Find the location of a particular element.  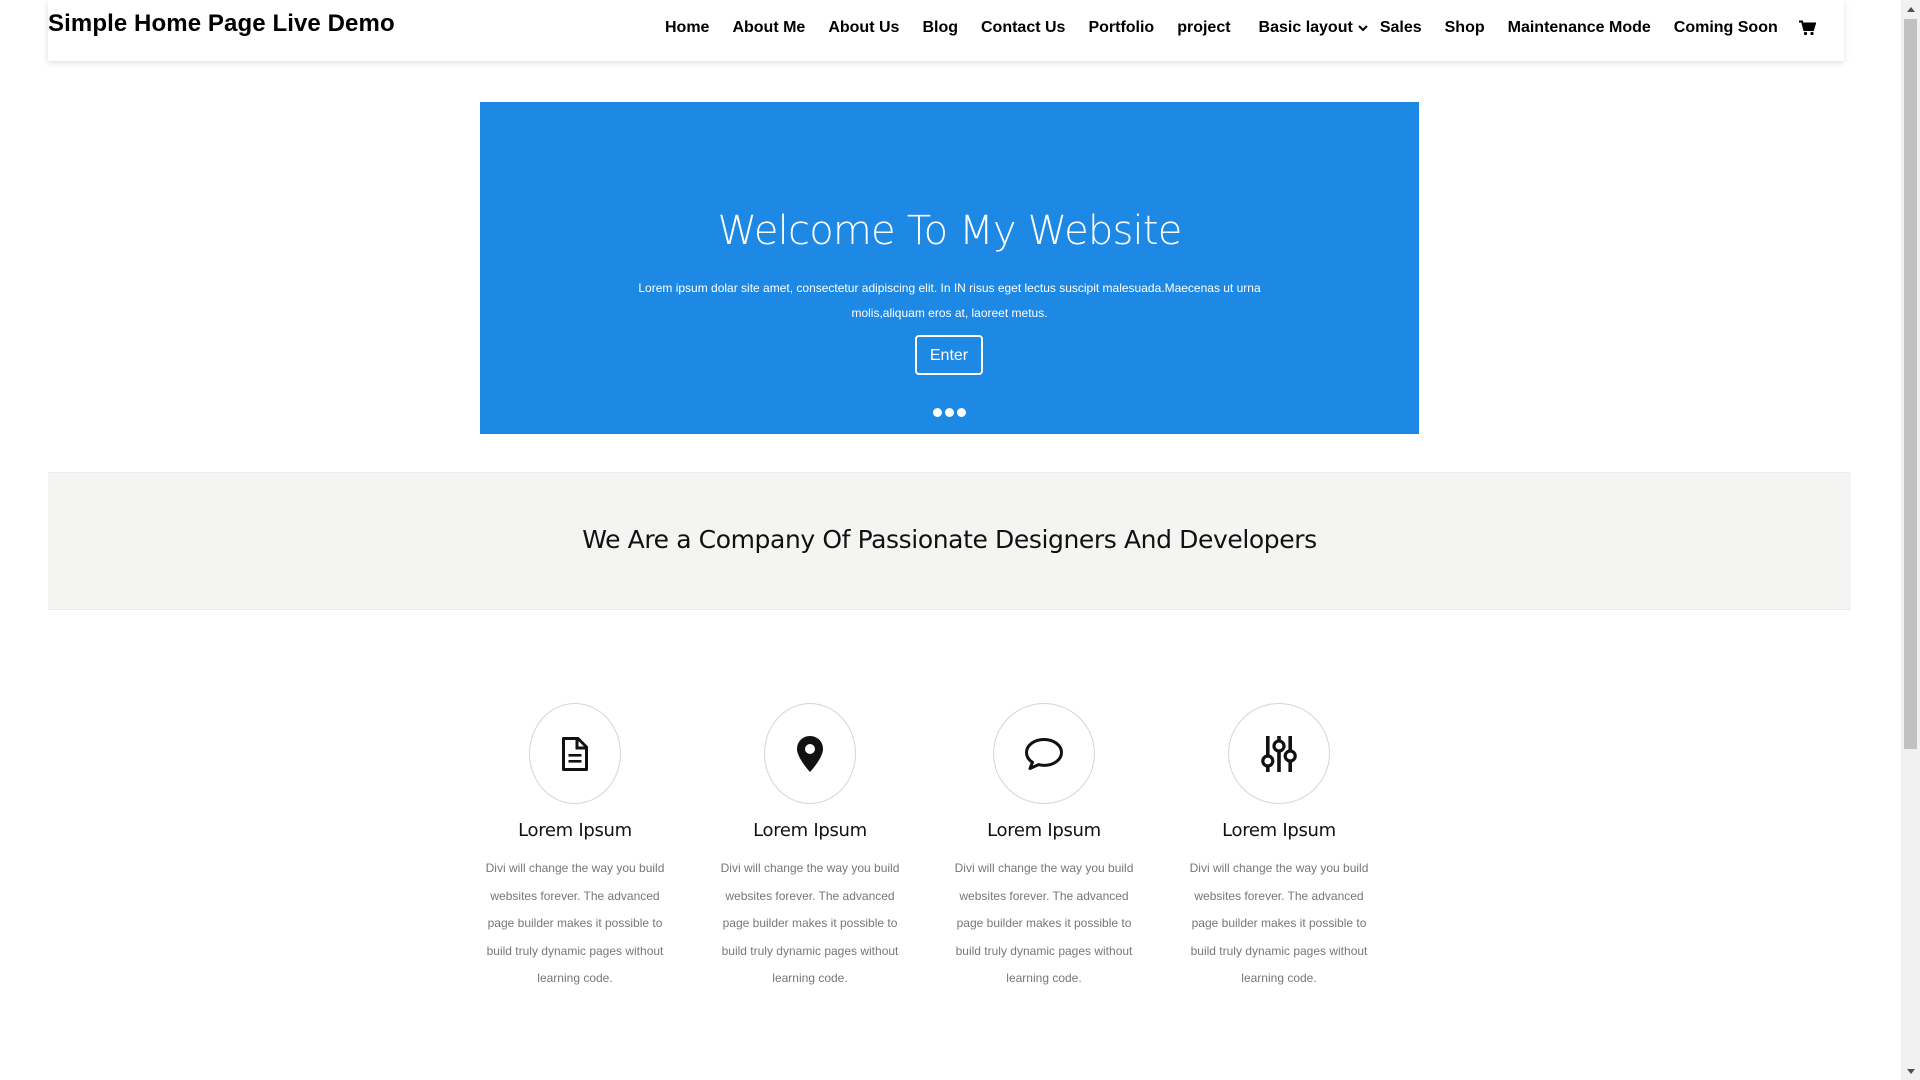

nav-item-about-us: About Us is located at coordinates (863, 28).